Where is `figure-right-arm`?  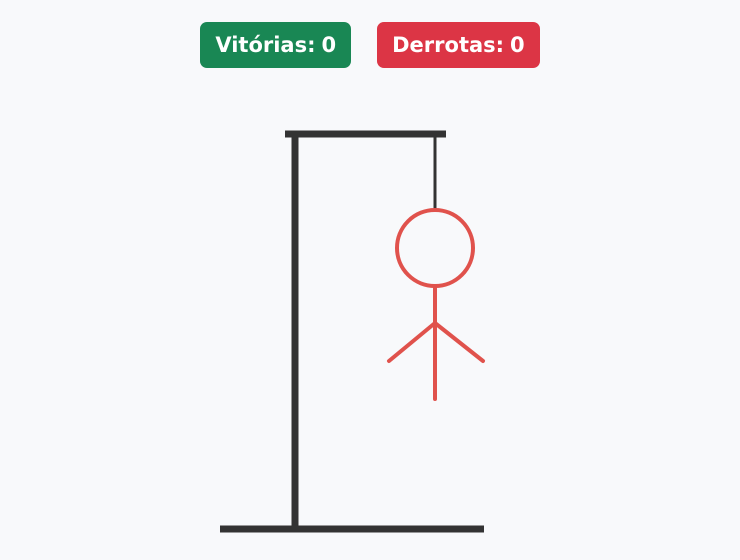
figure-right-arm is located at coordinates (459, 342).